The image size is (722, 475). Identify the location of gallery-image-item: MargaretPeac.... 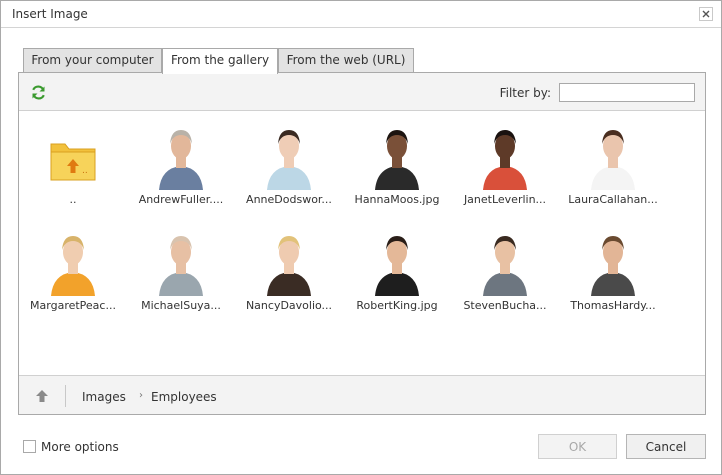
(73, 272).